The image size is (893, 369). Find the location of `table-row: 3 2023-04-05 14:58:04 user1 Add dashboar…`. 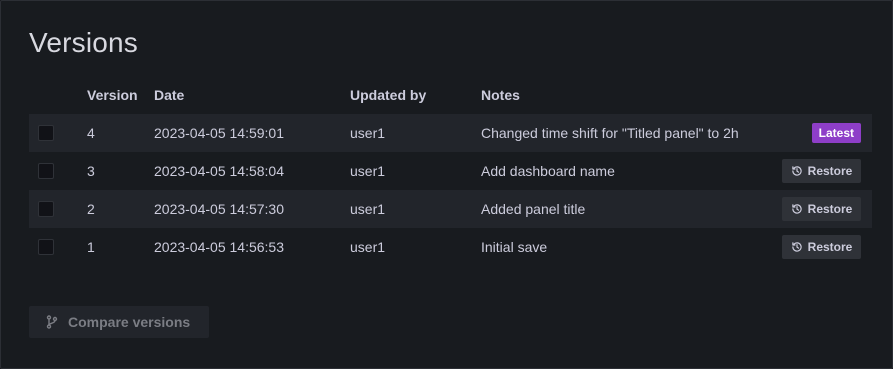

table-row: 3 2023-04-05 14:58:04 user1 Add dashboar… is located at coordinates (450, 171).